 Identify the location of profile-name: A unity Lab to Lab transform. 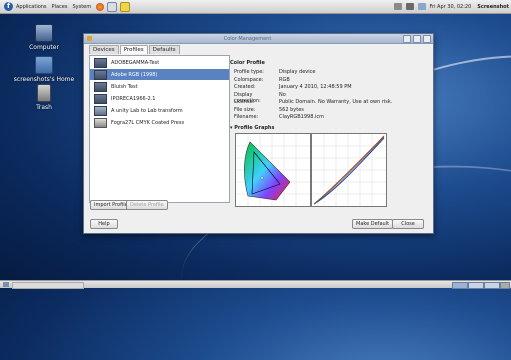
(147, 110).